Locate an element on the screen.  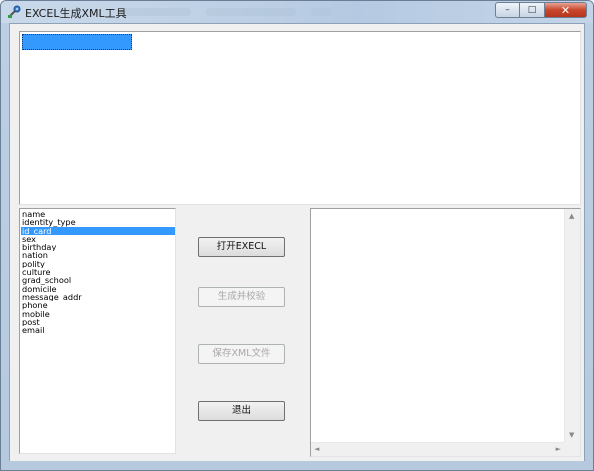
window-title: EXCEL生成XML工具 is located at coordinates (76, 13).